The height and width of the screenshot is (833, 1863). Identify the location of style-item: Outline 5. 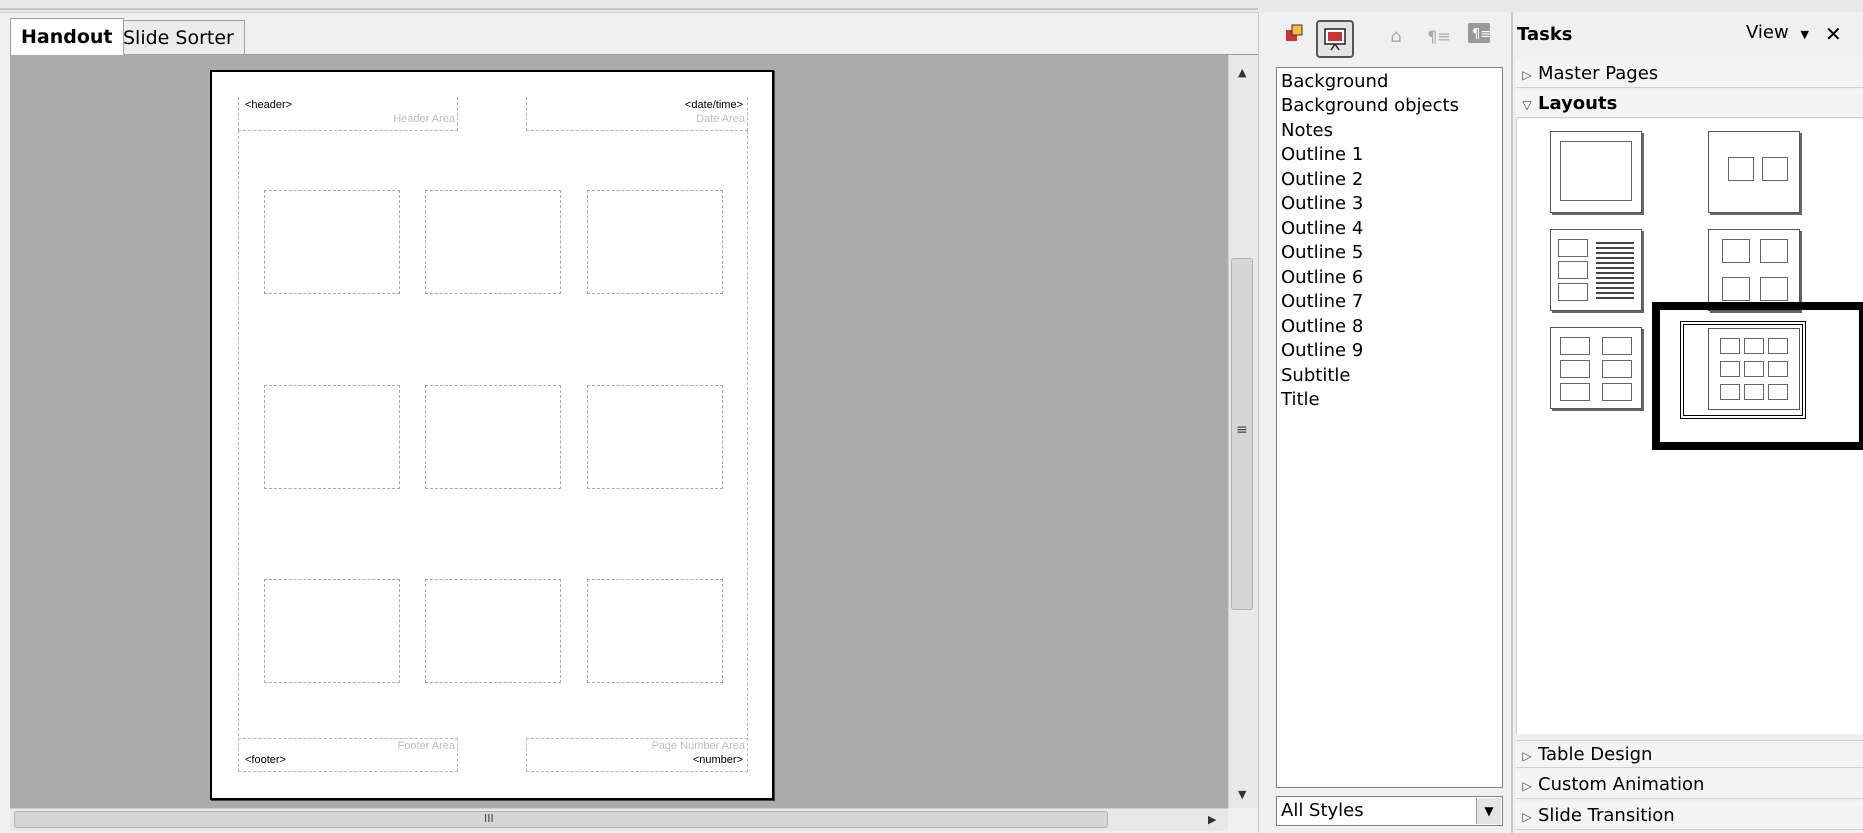
(1322, 253).